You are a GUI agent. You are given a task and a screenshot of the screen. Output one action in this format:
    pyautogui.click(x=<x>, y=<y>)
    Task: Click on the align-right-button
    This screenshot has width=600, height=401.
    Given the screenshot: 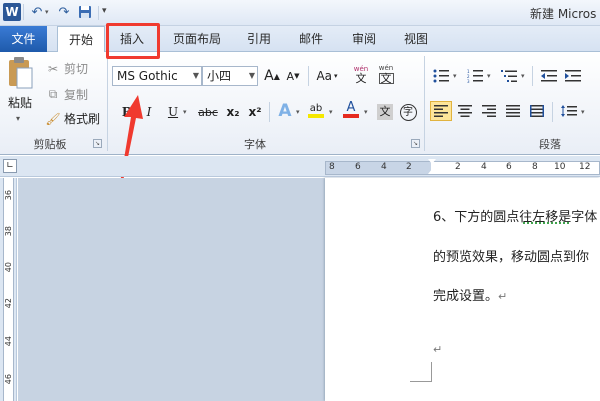 What is the action you would take?
    pyautogui.click(x=489, y=111)
    